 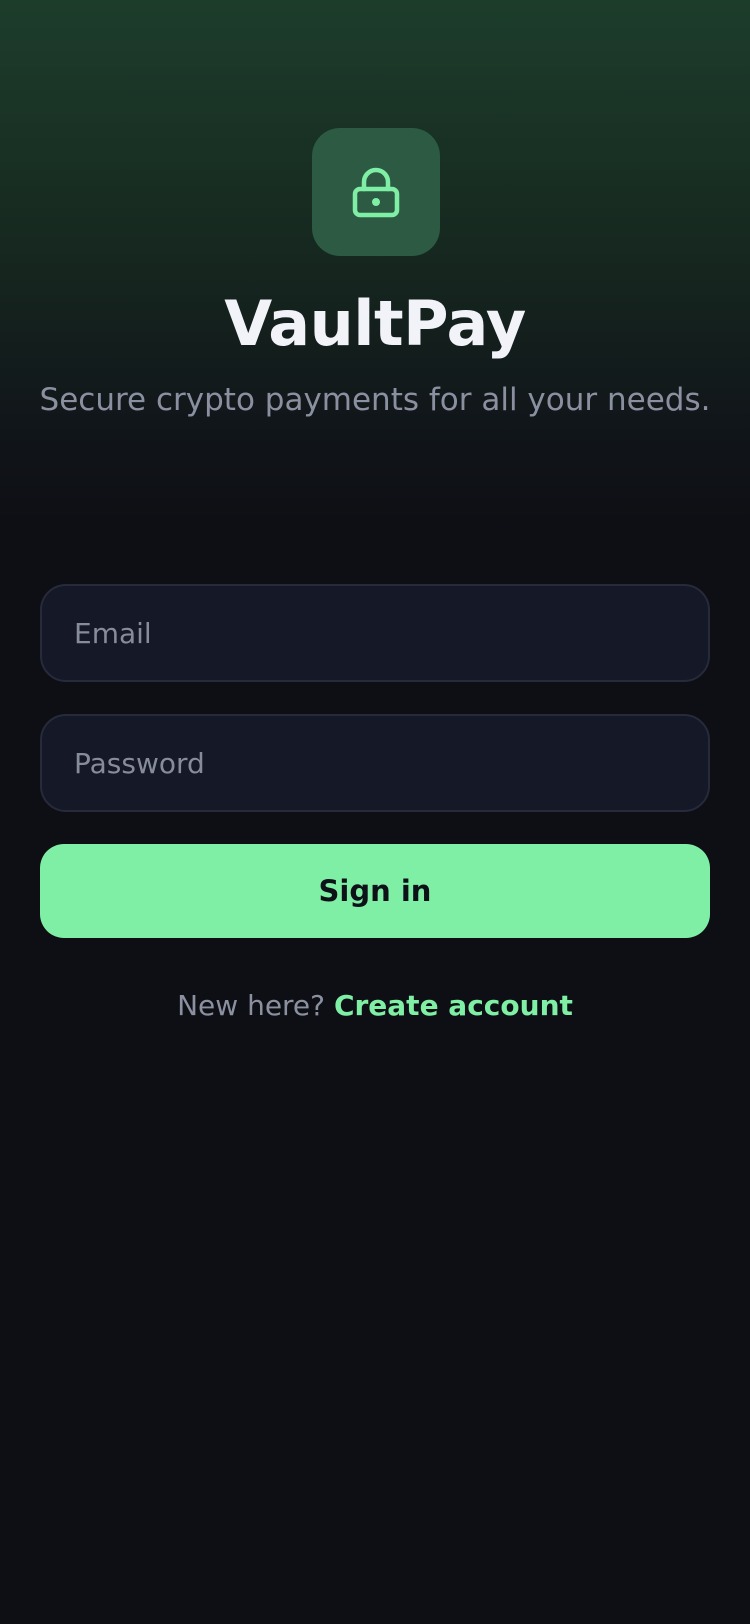 I want to click on lock-icon, so click(x=376, y=192).